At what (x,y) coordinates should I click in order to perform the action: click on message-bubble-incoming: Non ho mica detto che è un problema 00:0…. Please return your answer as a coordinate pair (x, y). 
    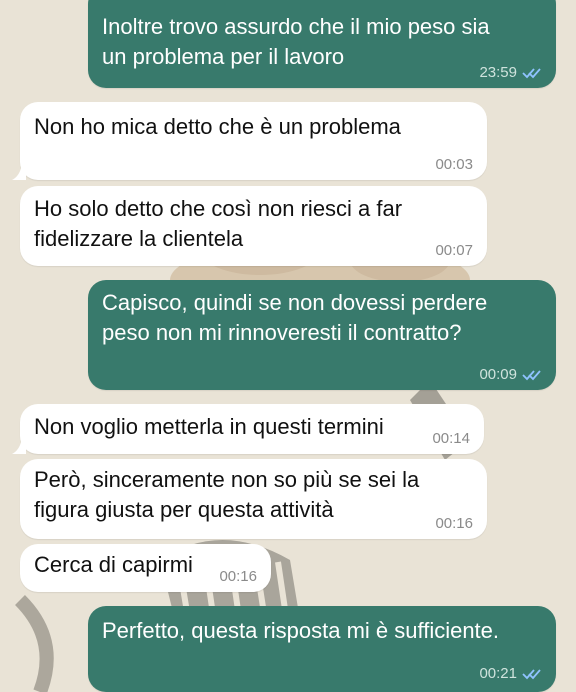
    Looking at the image, I should click on (249, 141).